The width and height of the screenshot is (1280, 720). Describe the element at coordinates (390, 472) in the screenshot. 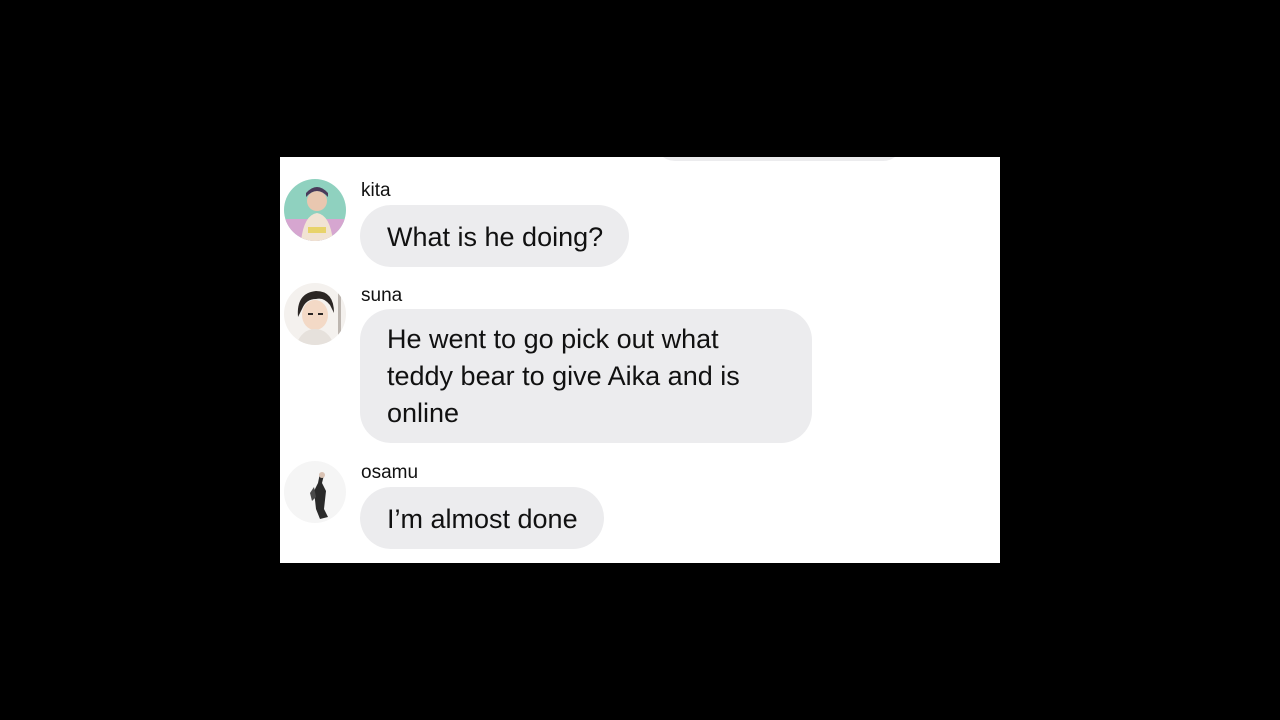

I see `sender-name: osamu` at that location.